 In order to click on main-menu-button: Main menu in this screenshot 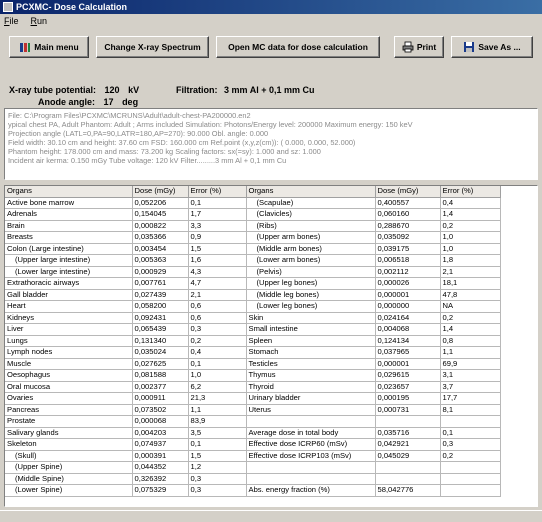, I will do `click(49, 47)`.